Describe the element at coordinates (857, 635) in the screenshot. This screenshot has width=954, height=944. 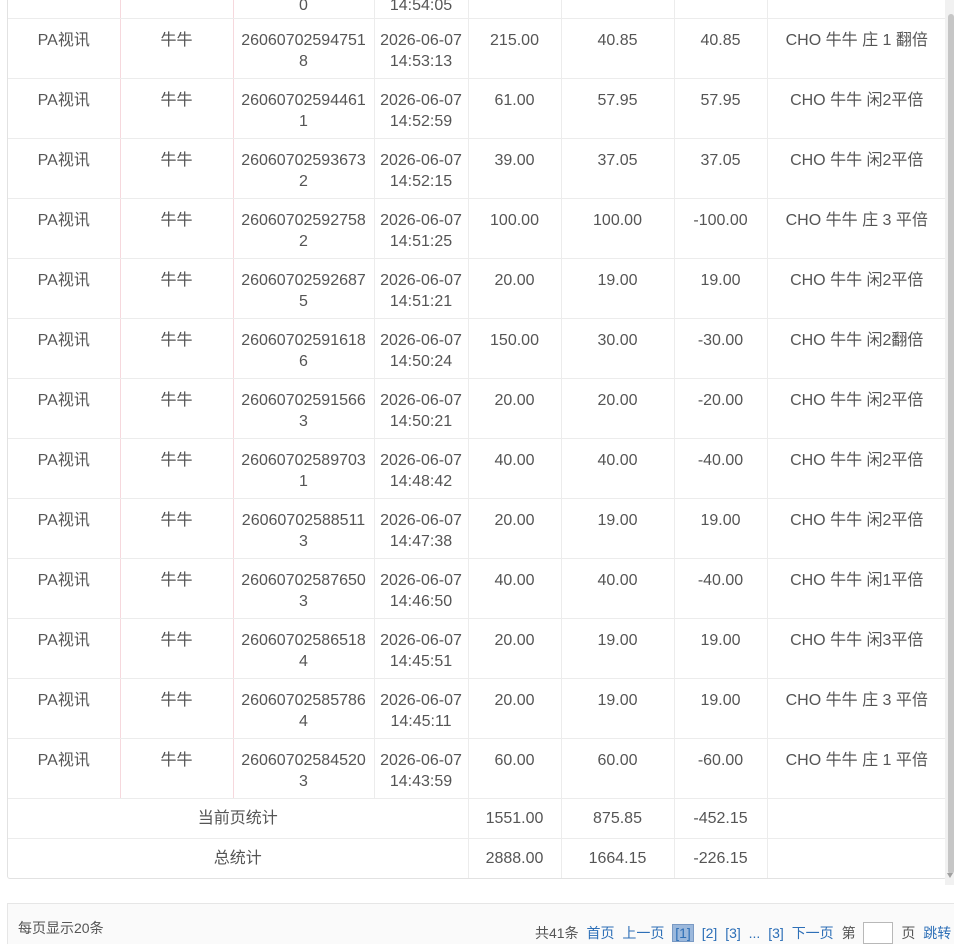
I see `bet-detail-cell: CHO 牛牛 闲3平倍` at that location.